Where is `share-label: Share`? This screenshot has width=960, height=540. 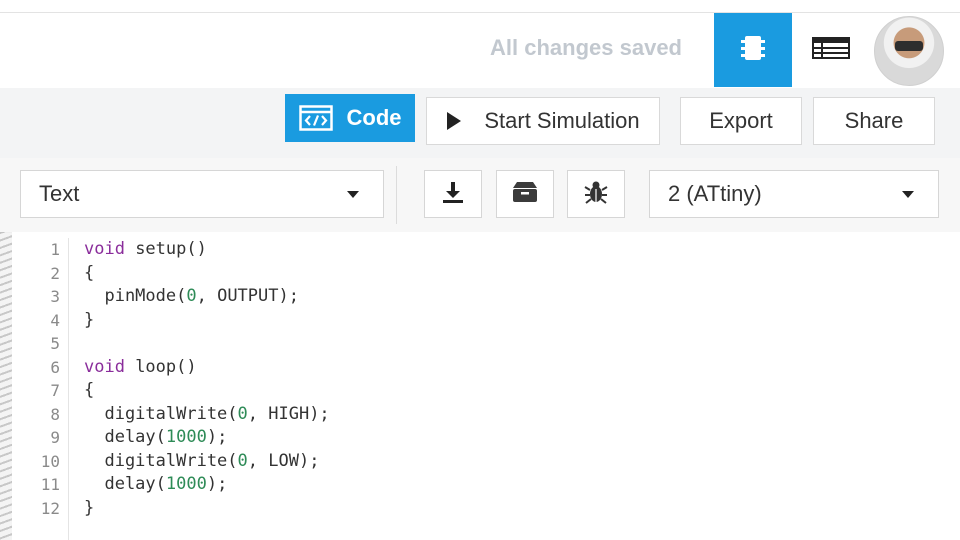 share-label: Share is located at coordinates (874, 120).